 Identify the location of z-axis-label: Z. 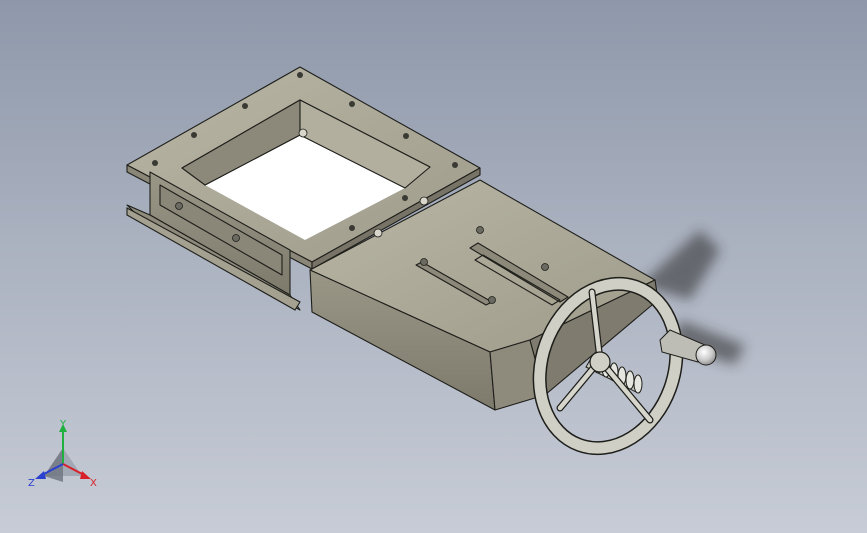
(31, 483).